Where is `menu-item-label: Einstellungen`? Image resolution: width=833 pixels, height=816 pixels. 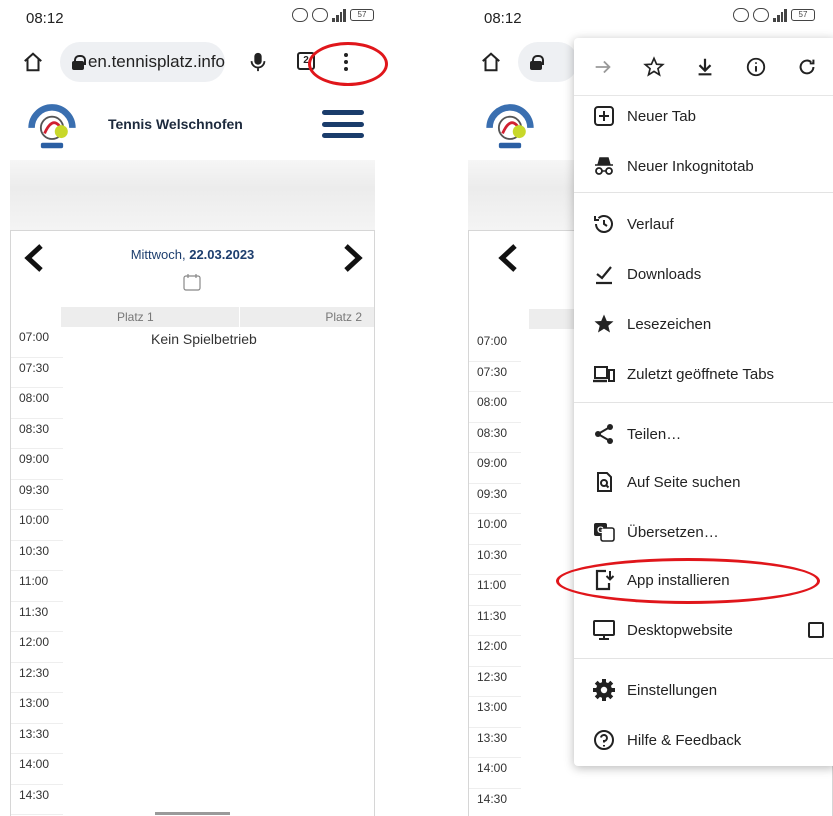 menu-item-label: Einstellungen is located at coordinates (672, 690).